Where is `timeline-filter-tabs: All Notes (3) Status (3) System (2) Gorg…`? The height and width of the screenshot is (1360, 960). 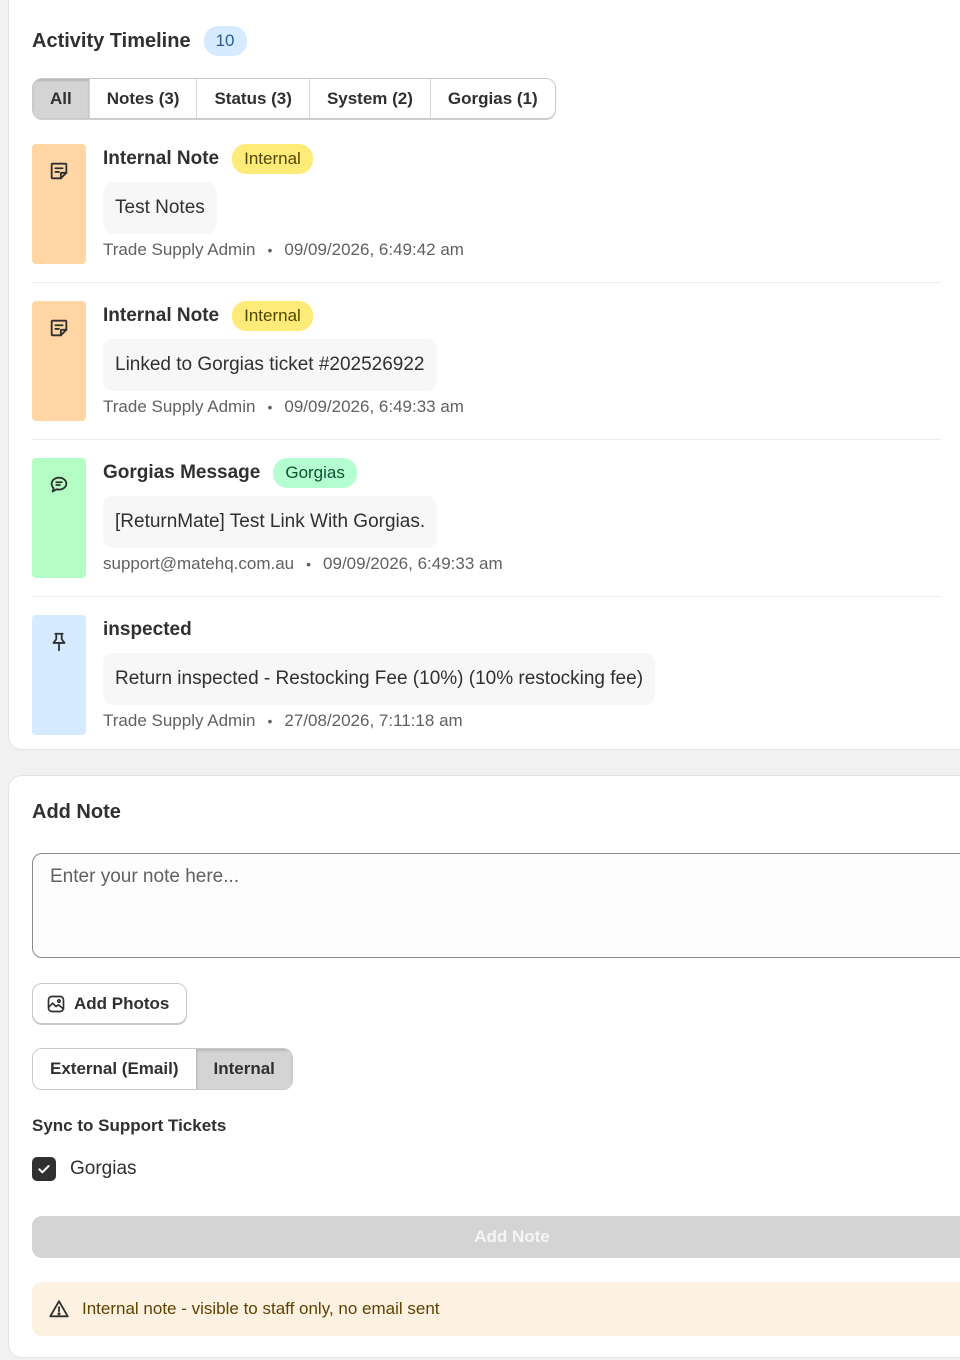 timeline-filter-tabs: All Notes (3) Status (3) System (2) Gorg… is located at coordinates (294, 98).